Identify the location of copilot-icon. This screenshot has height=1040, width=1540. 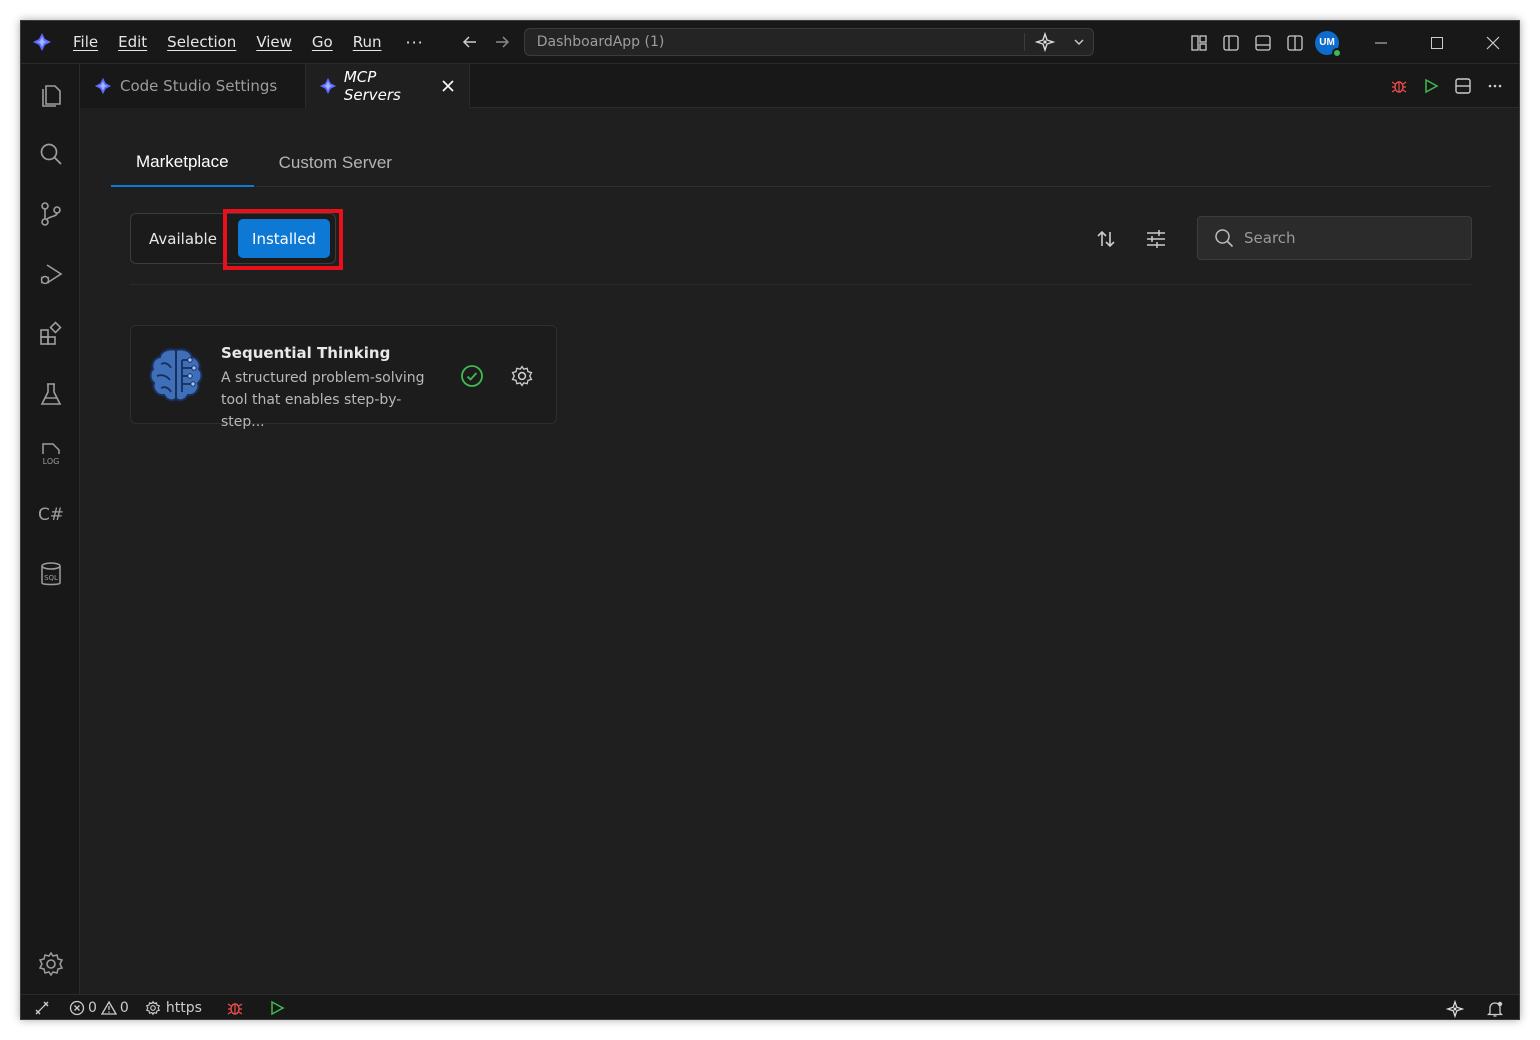
(1045, 42).